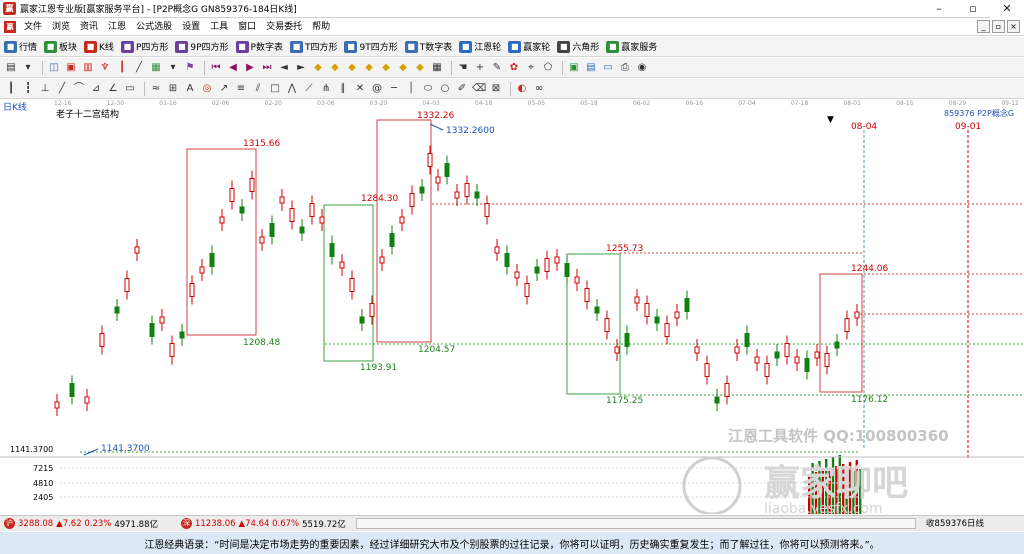 This screenshot has width=1024, height=554. I want to click on cross-icon: ✕, so click(360, 89).